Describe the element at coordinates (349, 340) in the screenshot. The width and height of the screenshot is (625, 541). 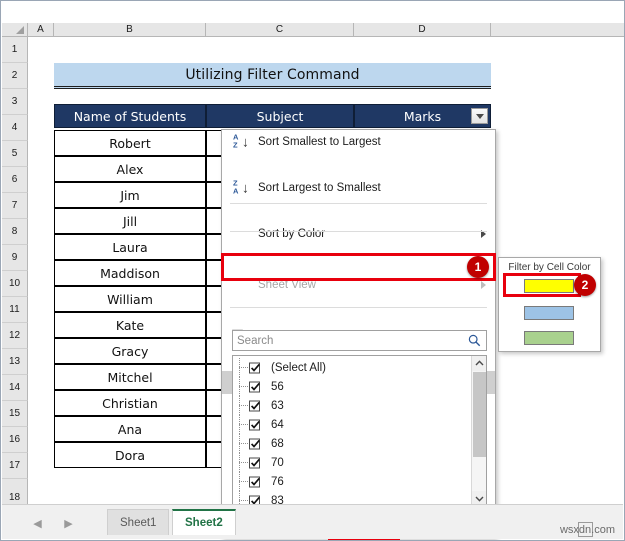
I see `search-input` at that location.